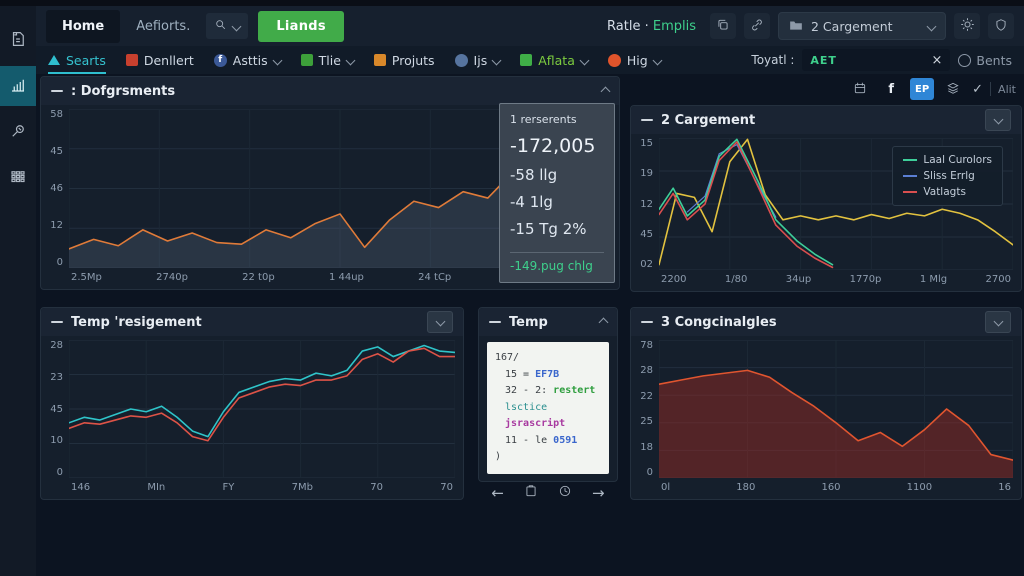 This screenshot has height=576, width=1024. What do you see at coordinates (910, 192) in the screenshot?
I see `legend-swatch-icon` at bounding box center [910, 192].